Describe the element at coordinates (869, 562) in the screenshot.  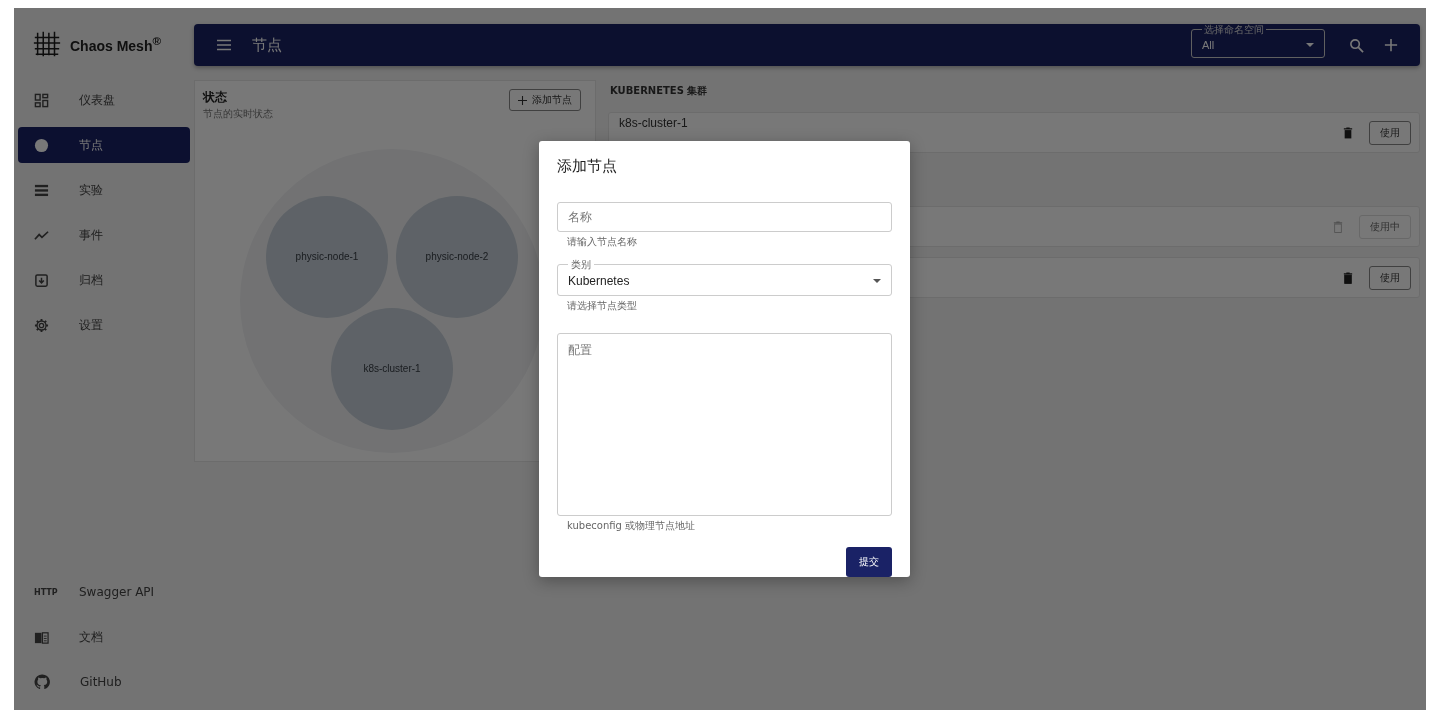
I see `submit-button: 提交` at that location.